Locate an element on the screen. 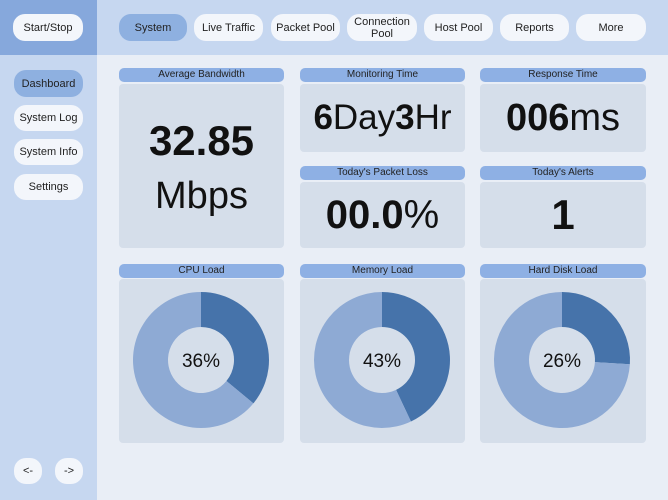 The width and height of the screenshot is (668, 500). response-card: 006ms is located at coordinates (563, 118).